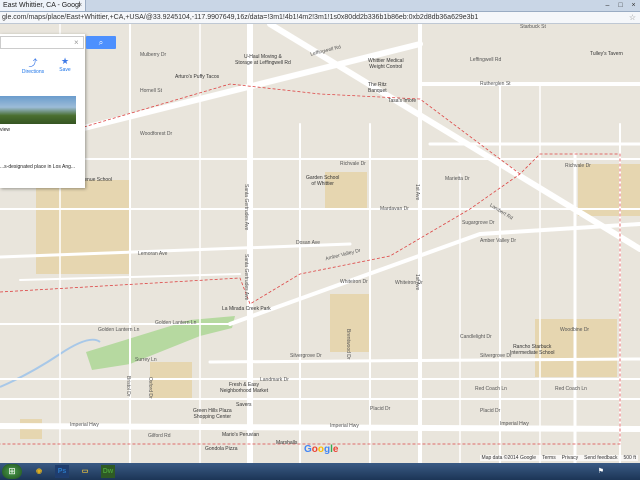 The height and width of the screenshot is (480, 640). Describe the element at coordinates (633, 5) in the screenshot. I see `close-window-button: ×` at that location.